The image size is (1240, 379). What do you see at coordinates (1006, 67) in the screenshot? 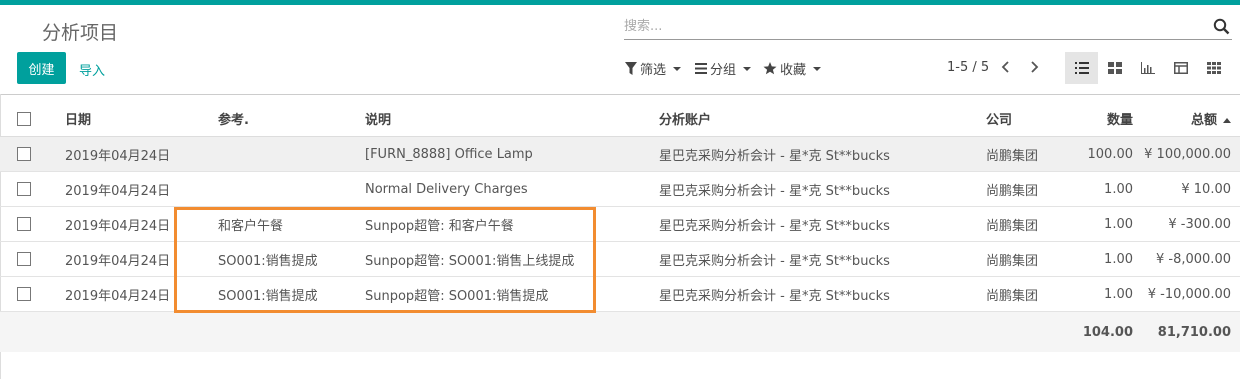
I see `chevron-left-icon` at bounding box center [1006, 67].